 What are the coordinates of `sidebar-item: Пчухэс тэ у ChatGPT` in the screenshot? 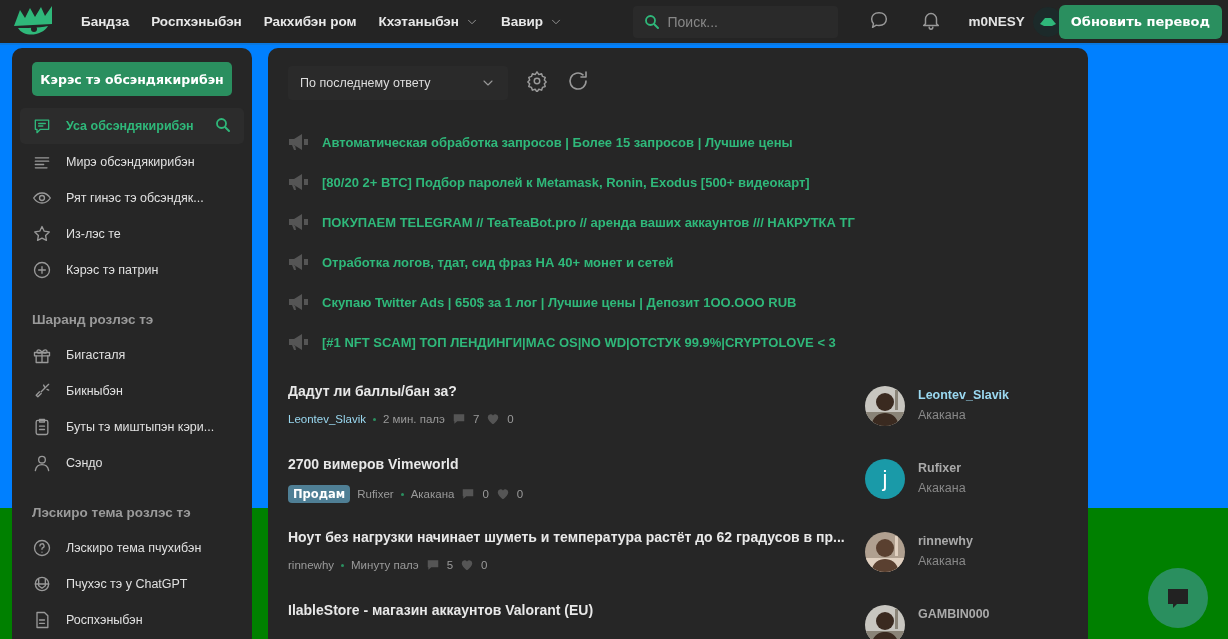 It's located at (132, 584).